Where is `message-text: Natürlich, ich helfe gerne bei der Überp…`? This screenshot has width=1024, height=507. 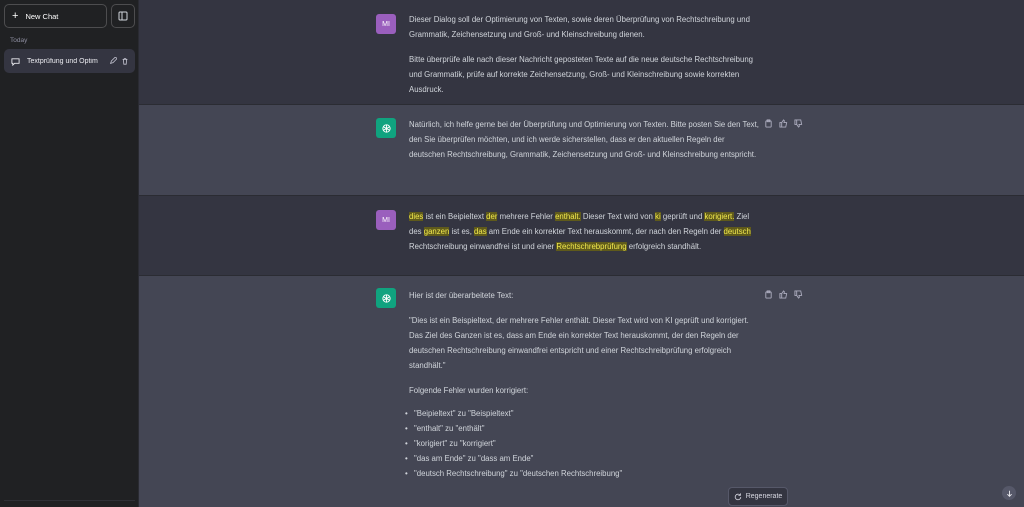
message-text: Natürlich, ich helfe gerne bei der Überp… is located at coordinates (584, 144).